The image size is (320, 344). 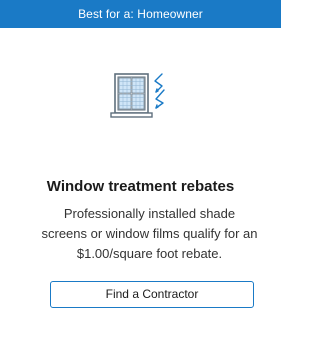 I want to click on audience-banner: Best for a: Homeowner, so click(x=140, y=14).